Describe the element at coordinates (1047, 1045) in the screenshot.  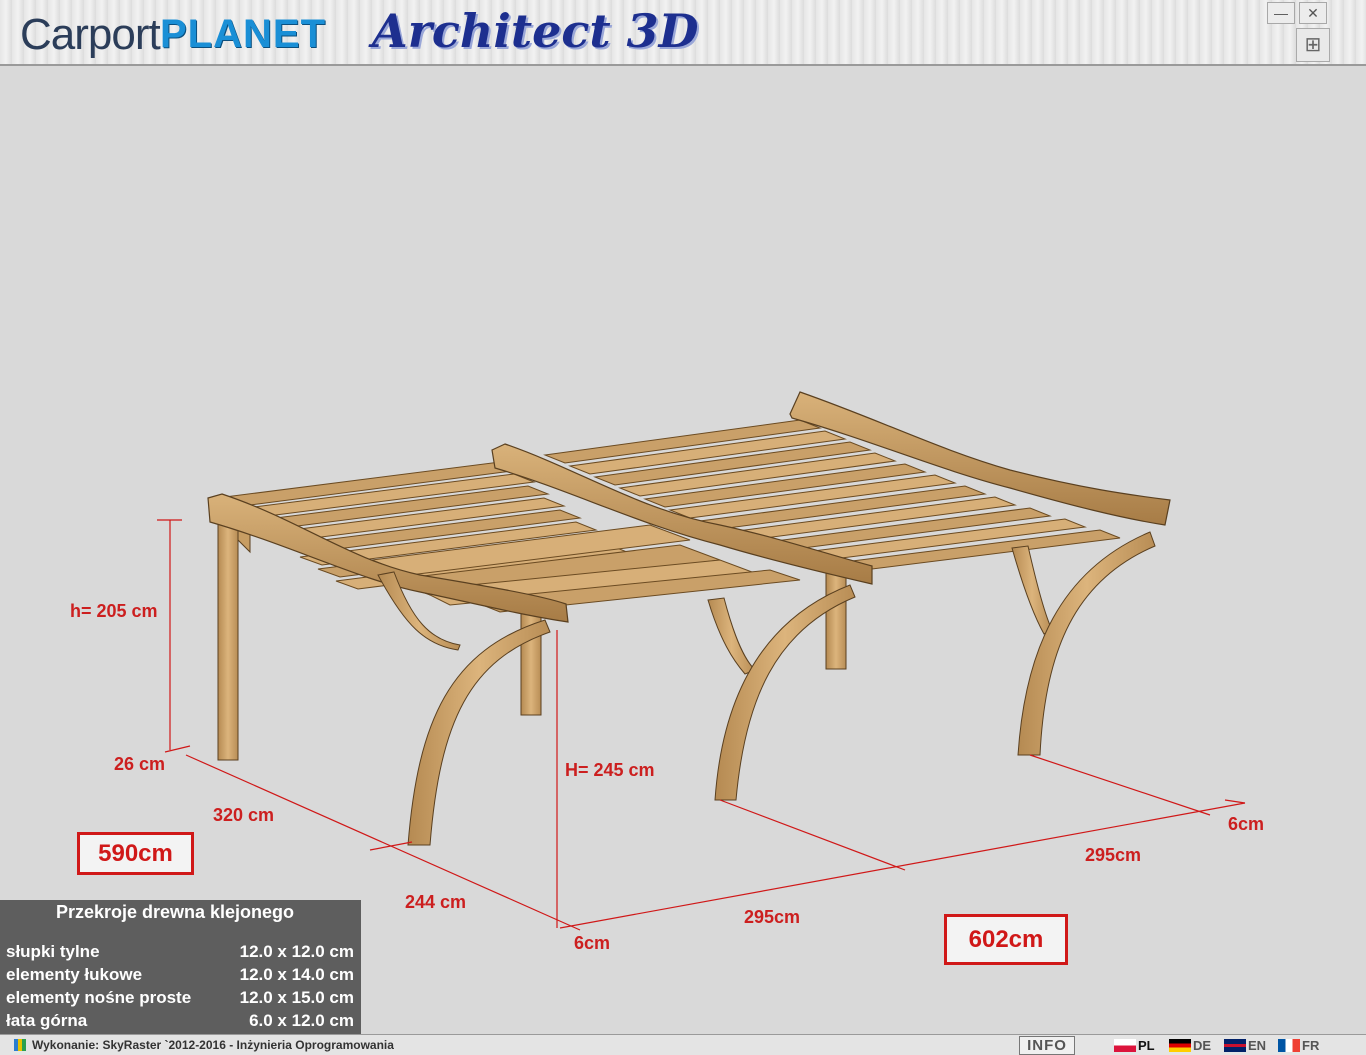
I see `info-button: INFO` at that location.